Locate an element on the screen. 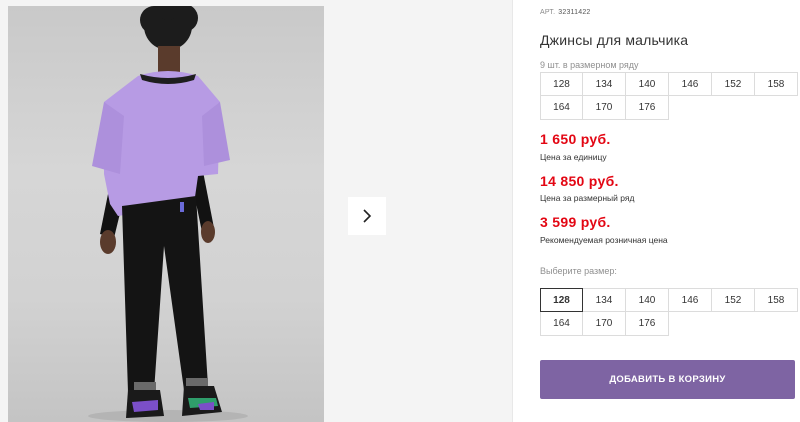 This screenshot has height=422, width=800. row-price: 14 850 руб. is located at coordinates (579, 181).